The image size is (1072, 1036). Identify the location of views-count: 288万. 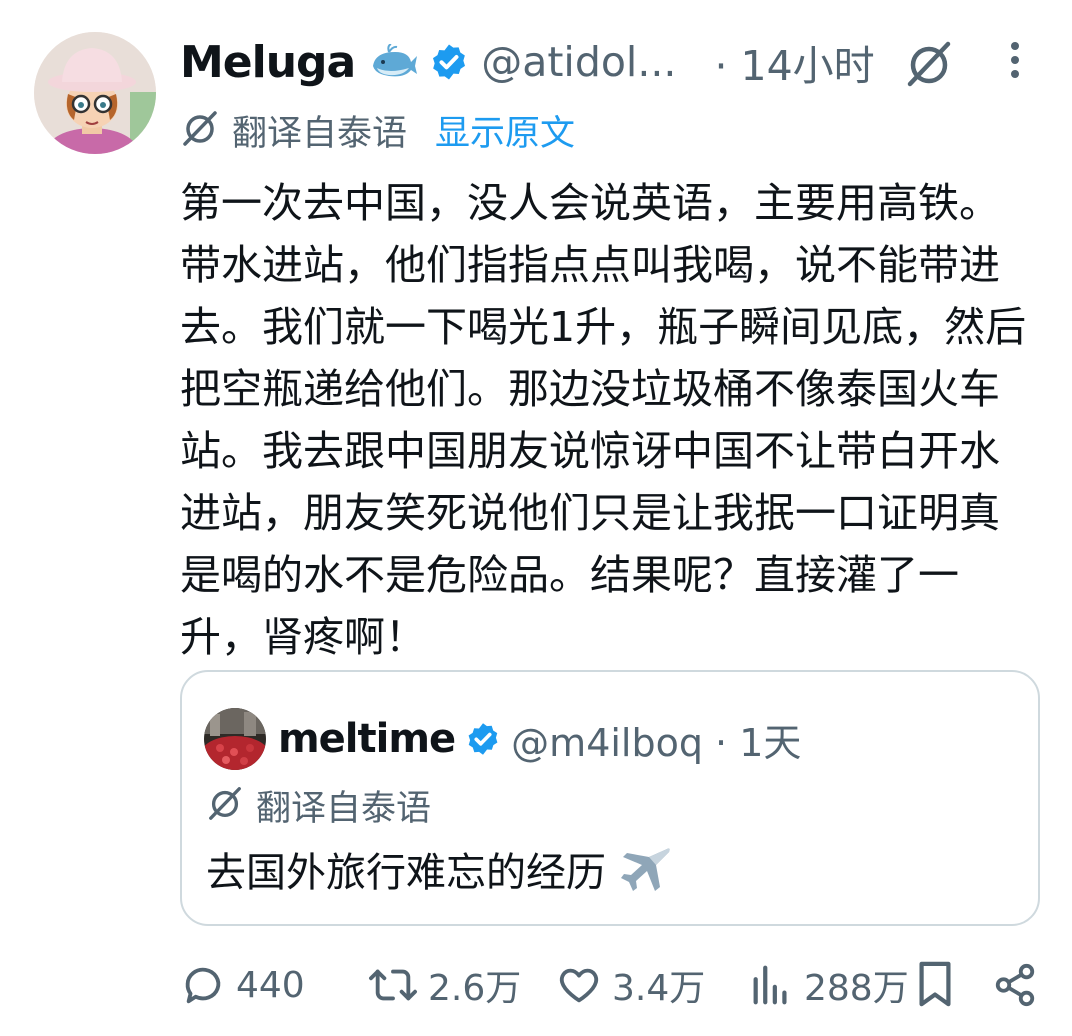
(856, 988).